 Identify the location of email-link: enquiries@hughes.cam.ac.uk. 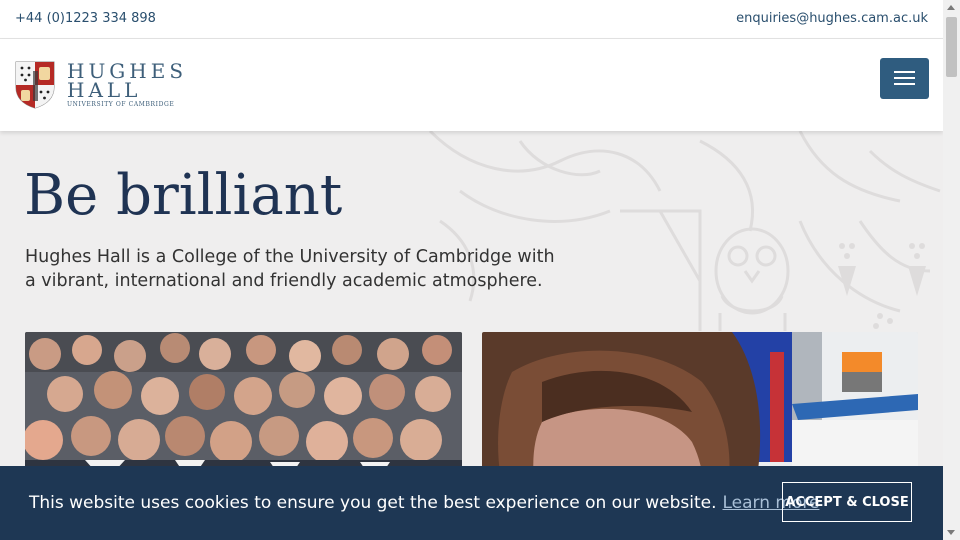
(832, 18).